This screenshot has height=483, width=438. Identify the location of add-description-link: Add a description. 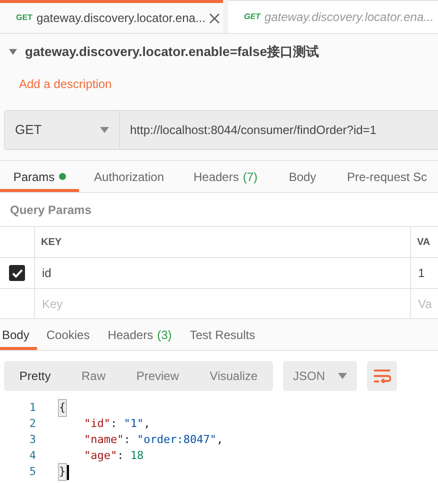
(65, 84).